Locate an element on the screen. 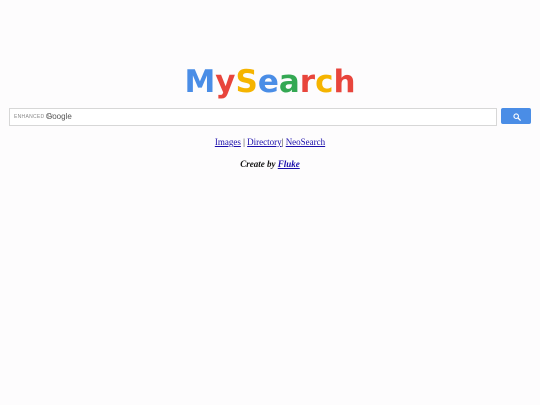 Image resolution: width=540 pixels, height=405 pixels. logo-letter: y is located at coordinates (225, 82).